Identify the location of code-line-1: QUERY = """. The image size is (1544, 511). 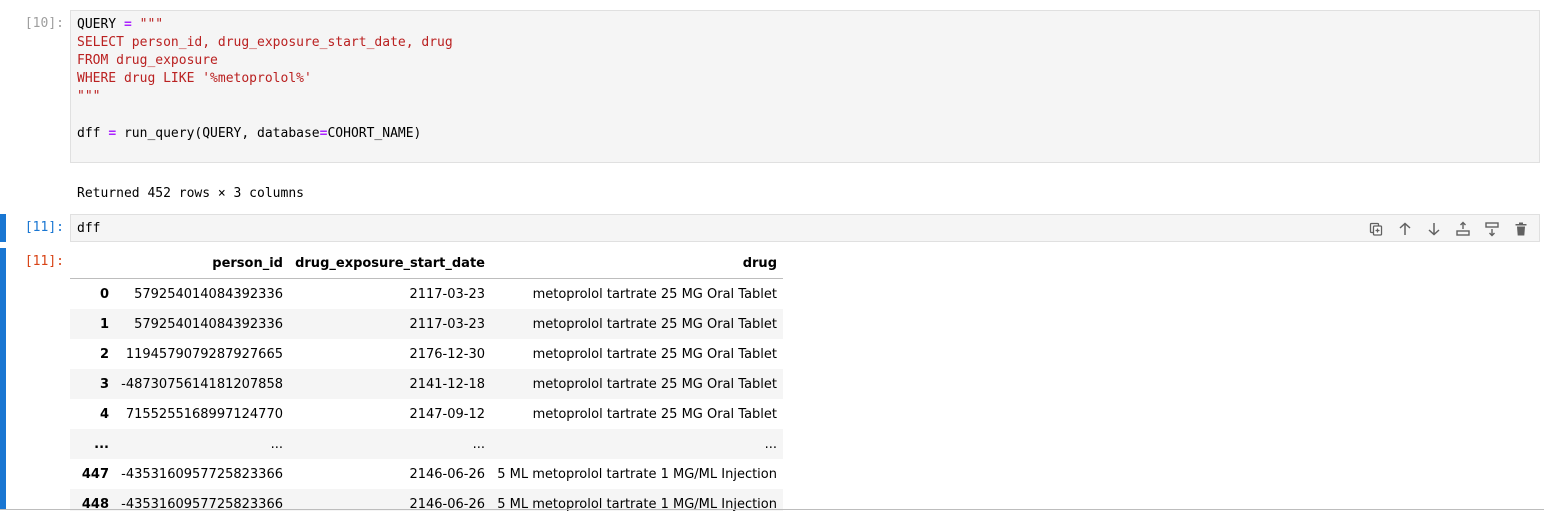
(120, 25).